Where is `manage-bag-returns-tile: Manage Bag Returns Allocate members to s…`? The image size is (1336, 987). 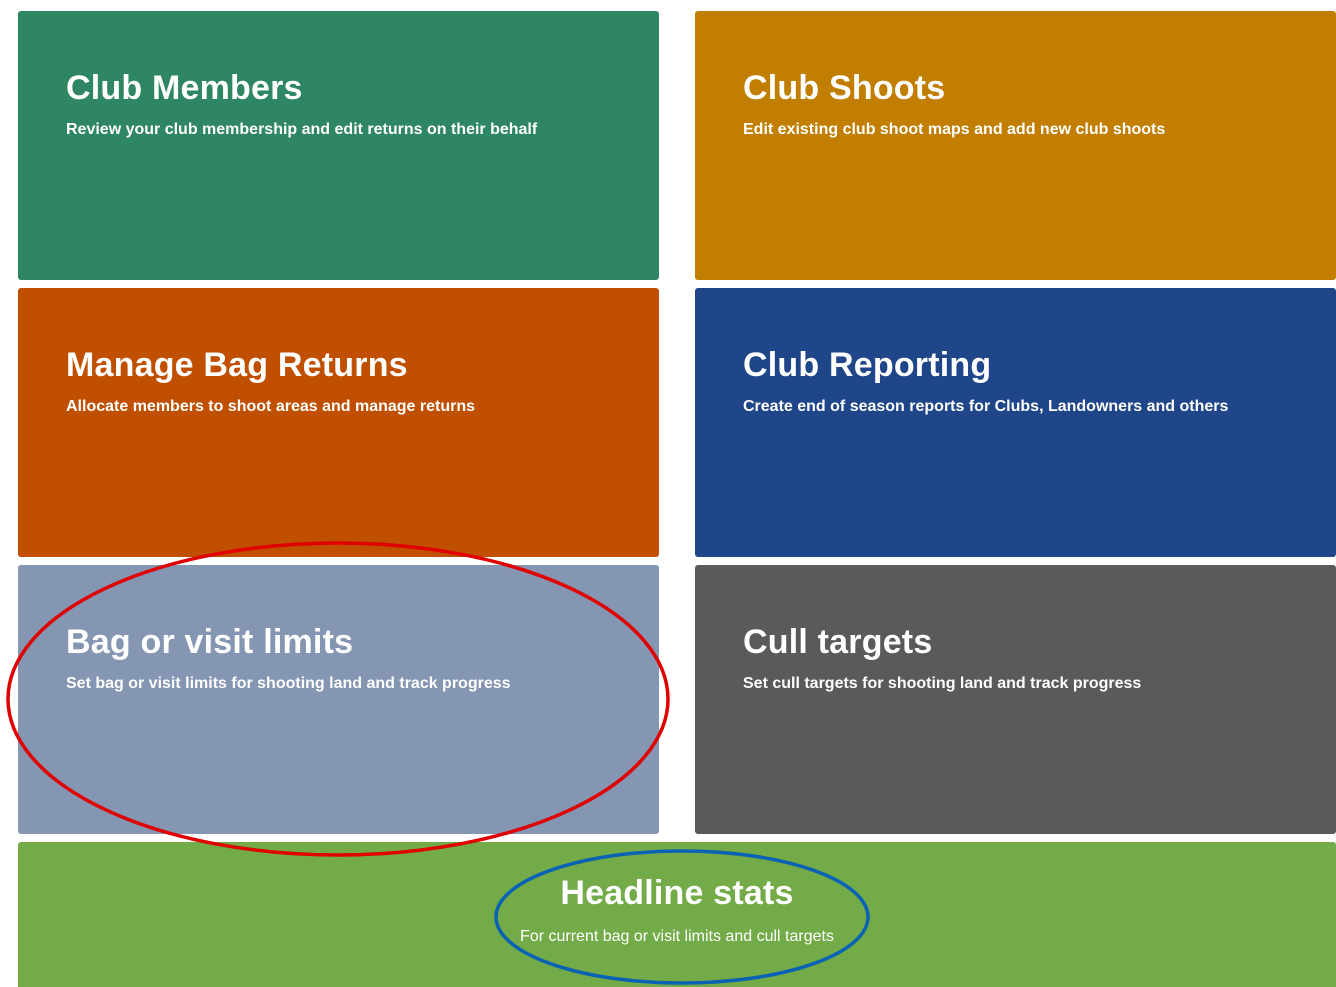
manage-bag-returns-tile: Manage Bag Returns Allocate members to s… is located at coordinates (338, 422).